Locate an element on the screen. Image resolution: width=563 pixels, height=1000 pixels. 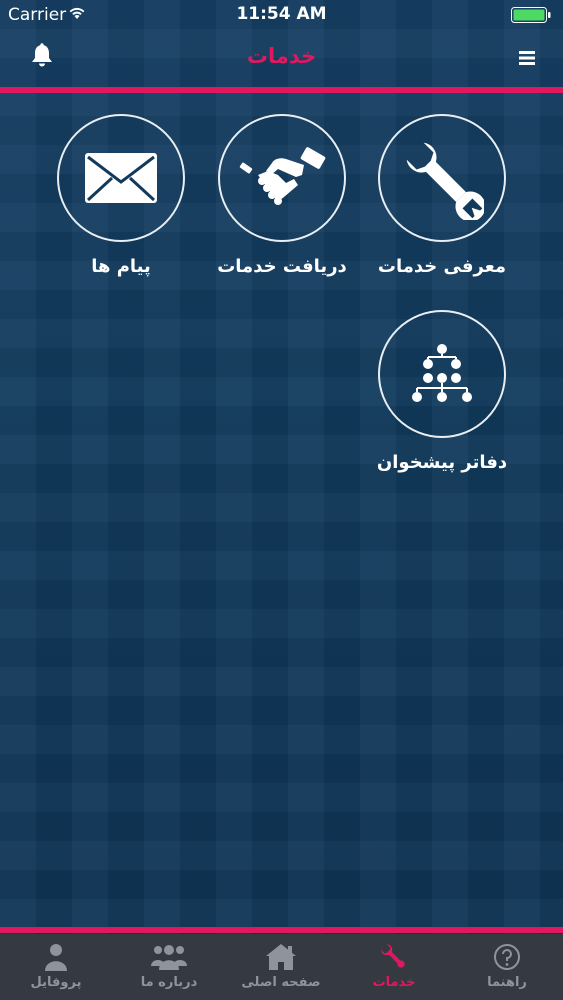
tab-home: صفحه اصلی is located at coordinates (281, 967).